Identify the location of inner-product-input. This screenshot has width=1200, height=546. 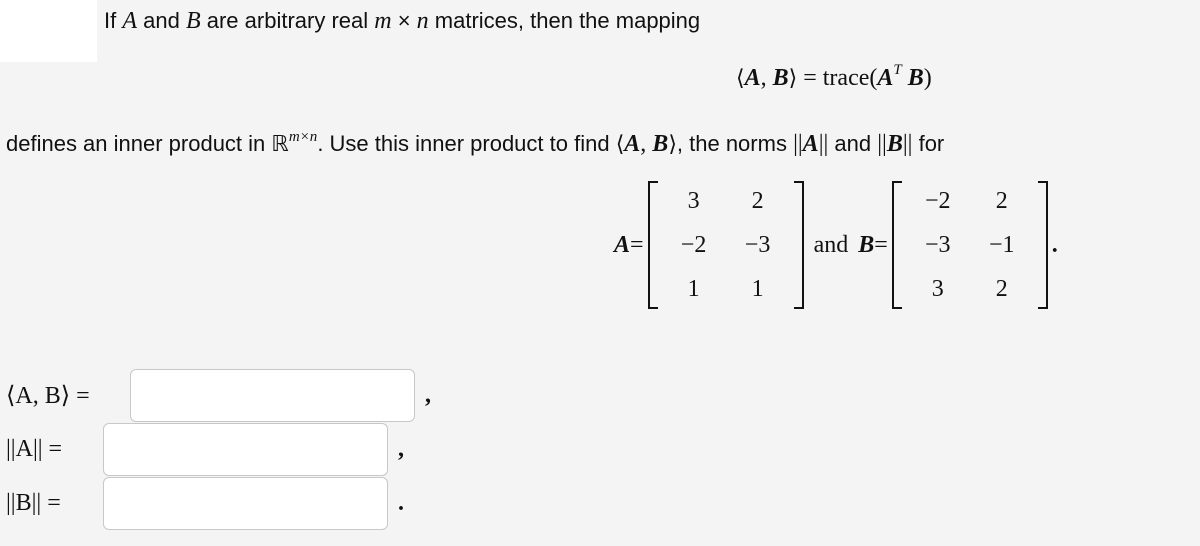
(272, 395).